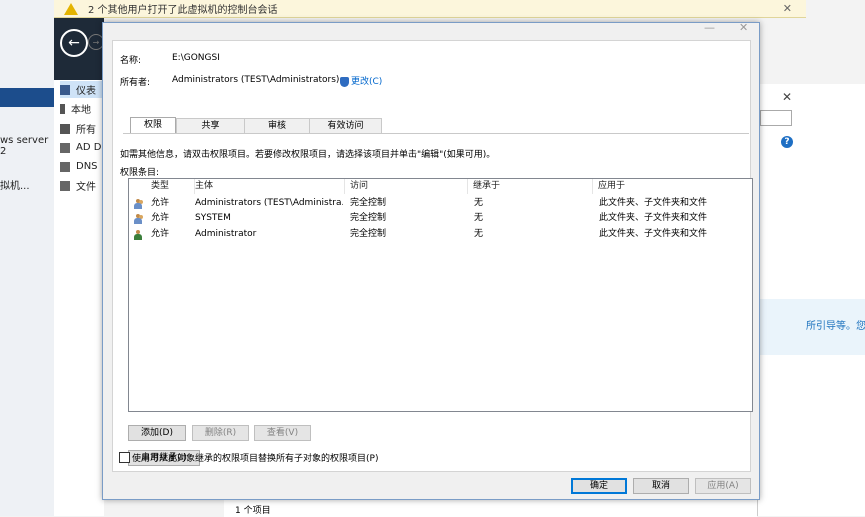  I want to click on tab-permissions: 权限, so click(153, 125).